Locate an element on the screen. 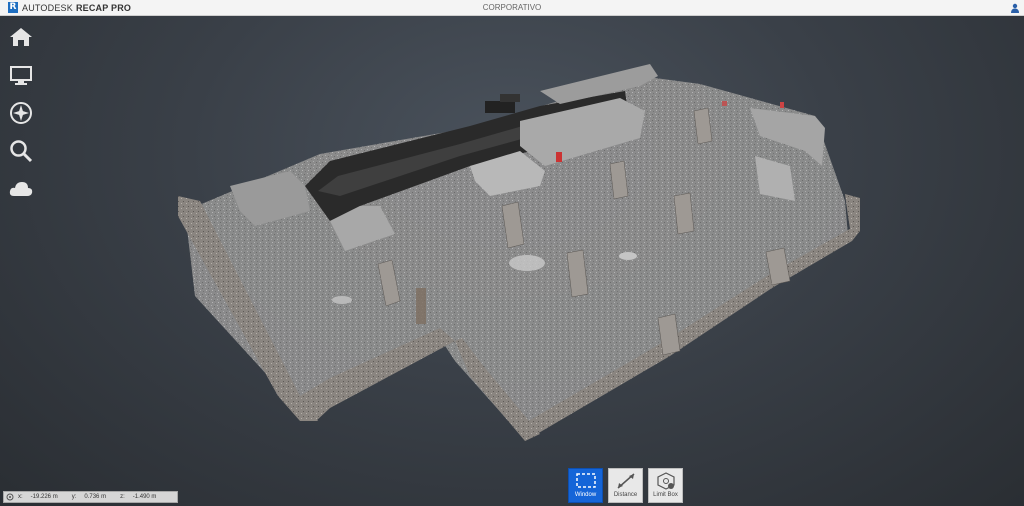 Image resolution: width=1024 pixels, height=506 pixels. x-coordinate: x: -19.226 m is located at coordinates (38, 497).